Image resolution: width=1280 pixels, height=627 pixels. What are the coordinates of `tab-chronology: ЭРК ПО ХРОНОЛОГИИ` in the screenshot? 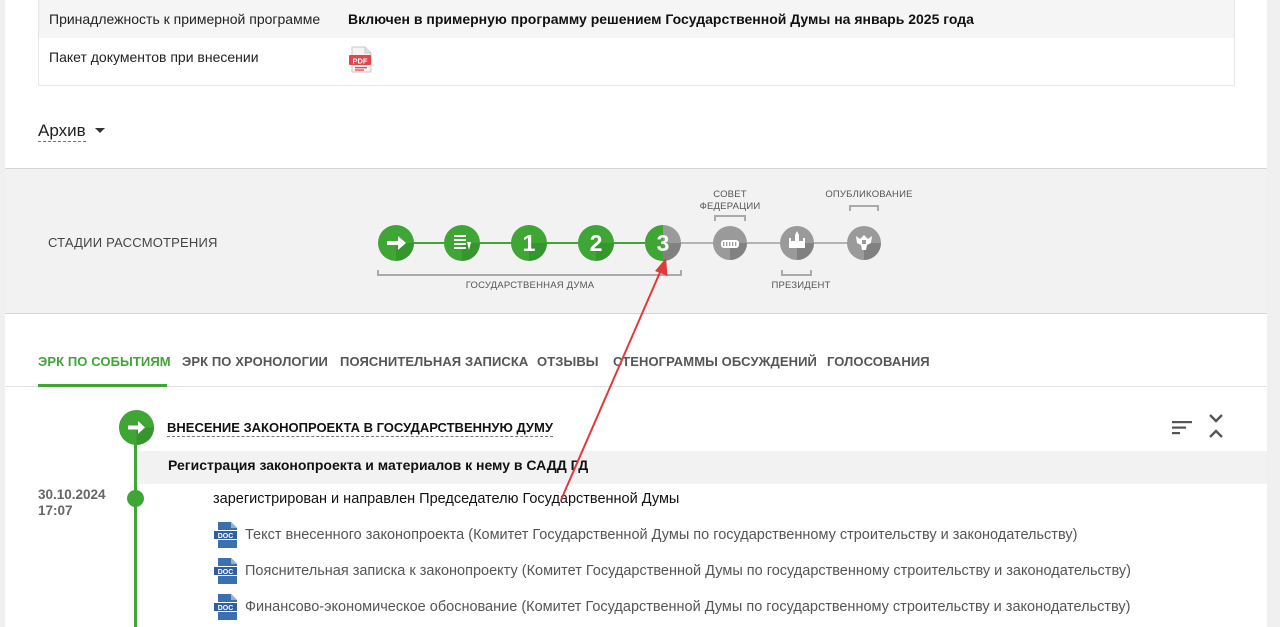 It's located at (255, 361).